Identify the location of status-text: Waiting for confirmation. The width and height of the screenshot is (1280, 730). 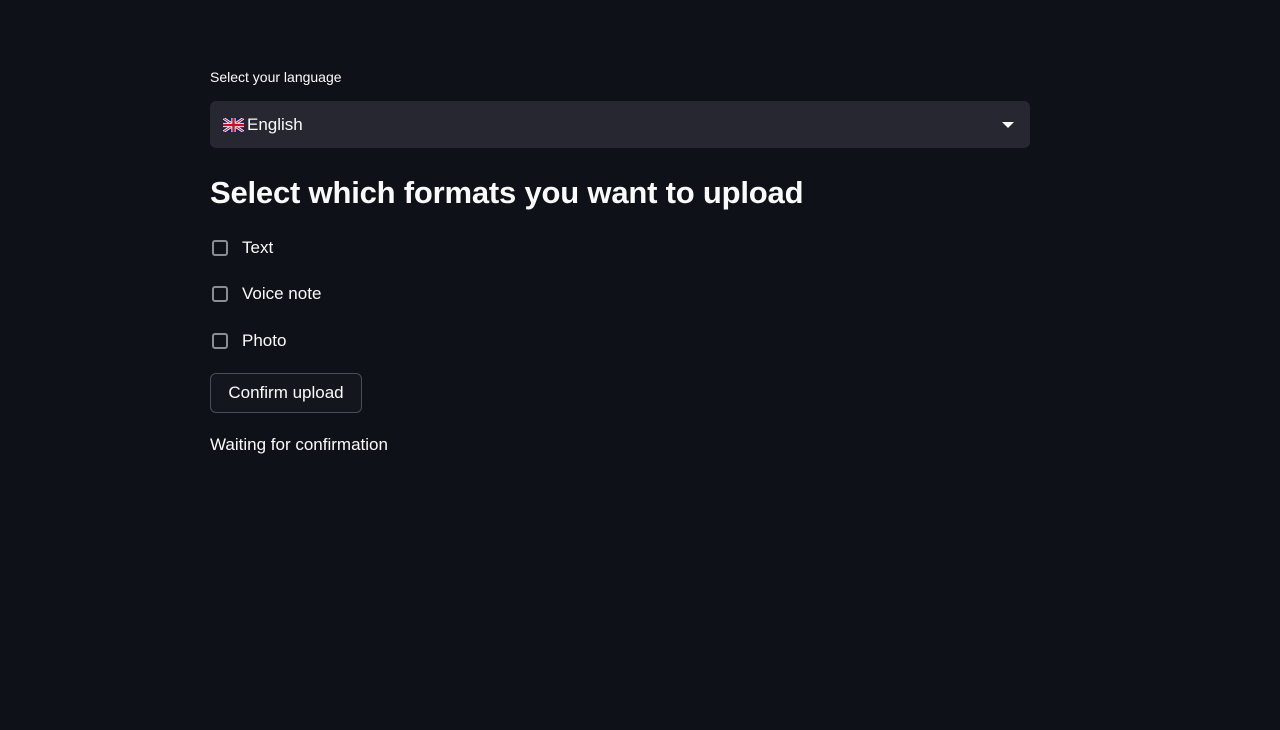
(299, 444).